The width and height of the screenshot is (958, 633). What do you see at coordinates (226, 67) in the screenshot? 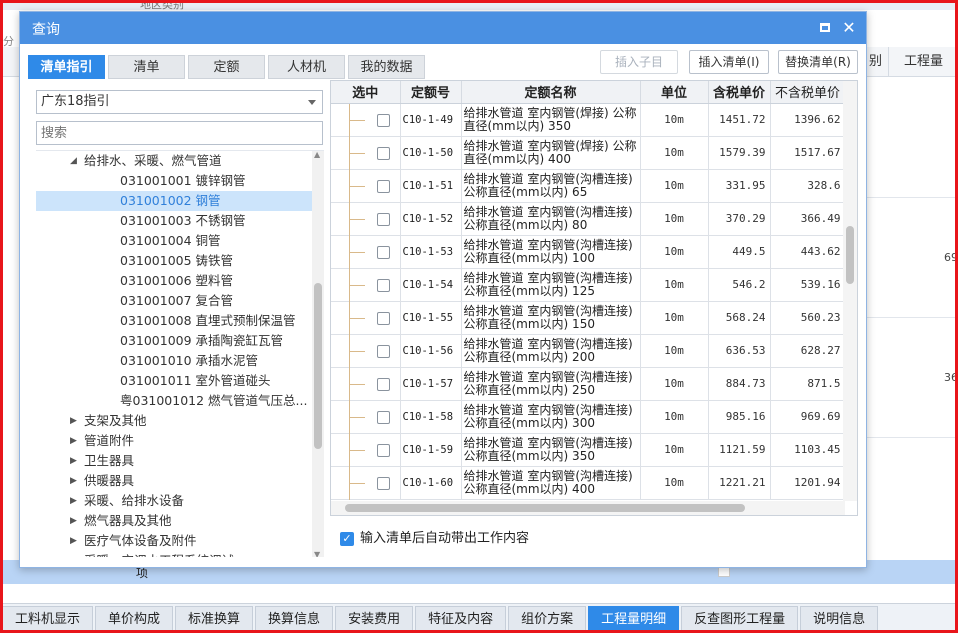
I see `tab-quota: 定额` at bounding box center [226, 67].